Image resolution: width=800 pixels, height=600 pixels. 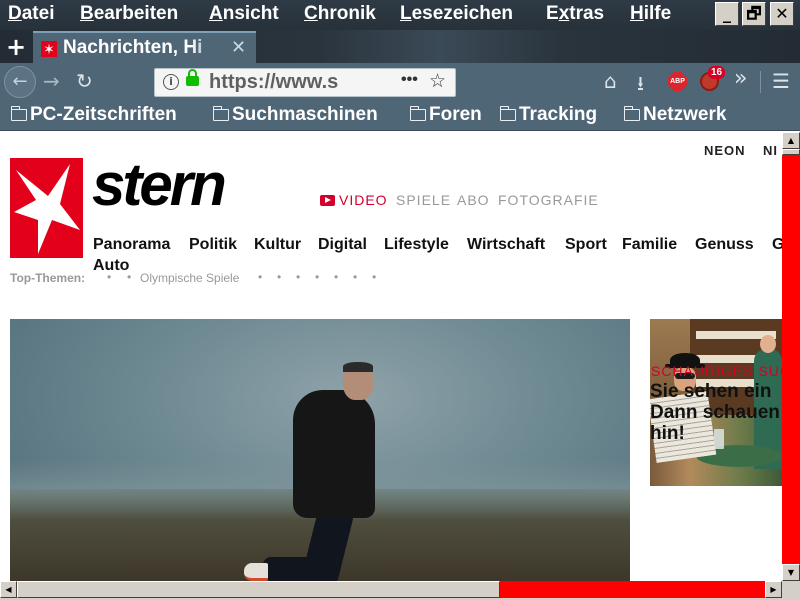 What do you see at coordinates (51, 81) in the screenshot?
I see `forward-button: →` at bounding box center [51, 81].